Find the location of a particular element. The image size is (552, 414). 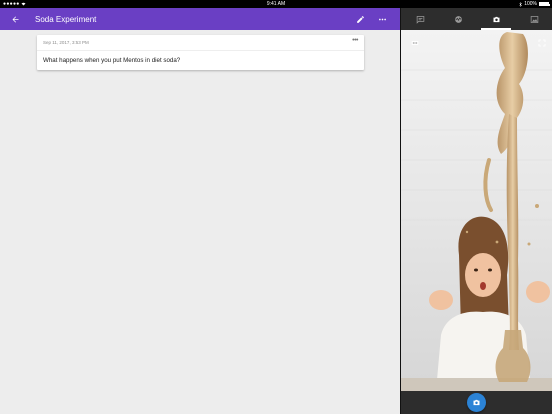

status-time: 9:41 AM is located at coordinates (276, 4).